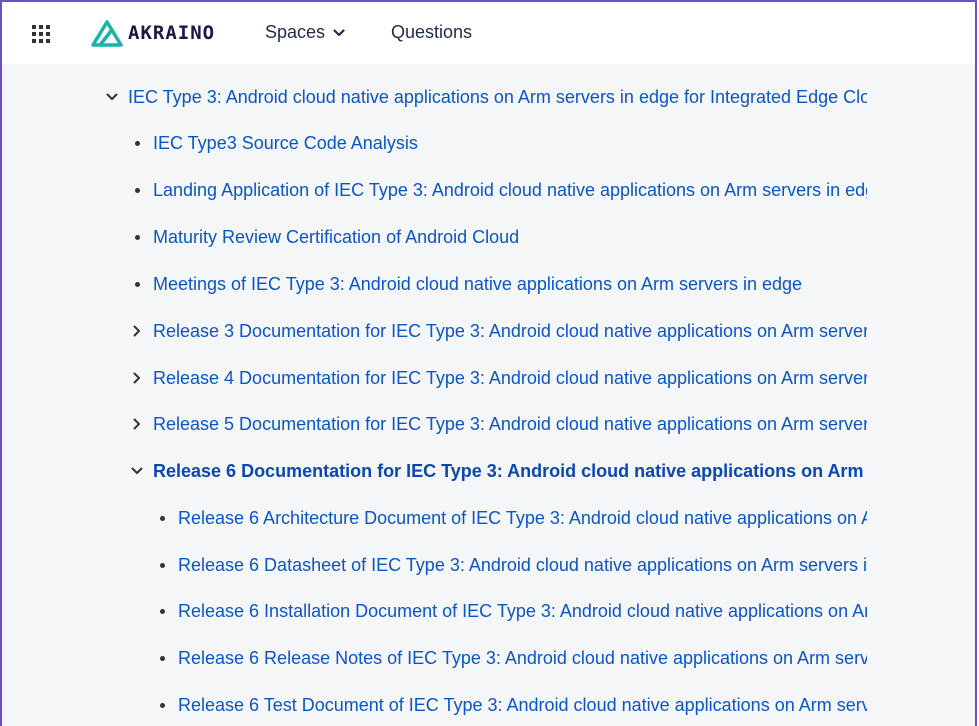 The width and height of the screenshot is (979, 726). Describe the element at coordinates (107, 33) in the screenshot. I see `akraino-logo-mark-icon` at that location.